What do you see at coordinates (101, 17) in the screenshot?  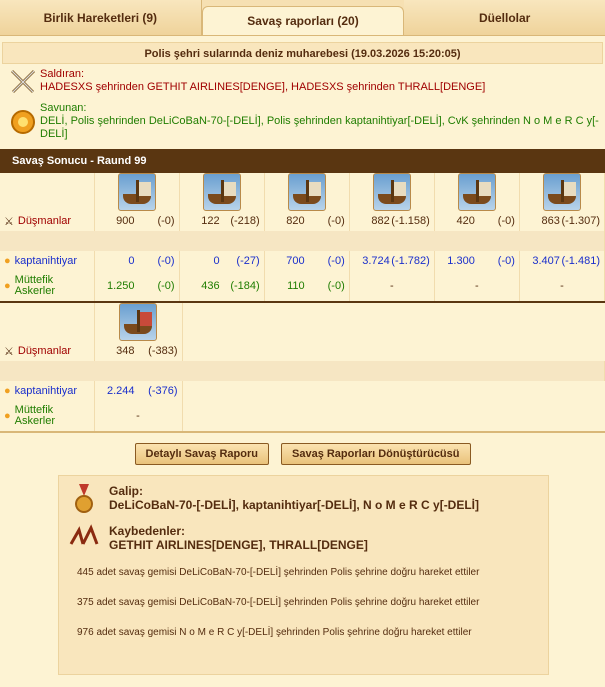 I see `tab-troop-movements: Birlik Hareketleri (9)` at bounding box center [101, 17].